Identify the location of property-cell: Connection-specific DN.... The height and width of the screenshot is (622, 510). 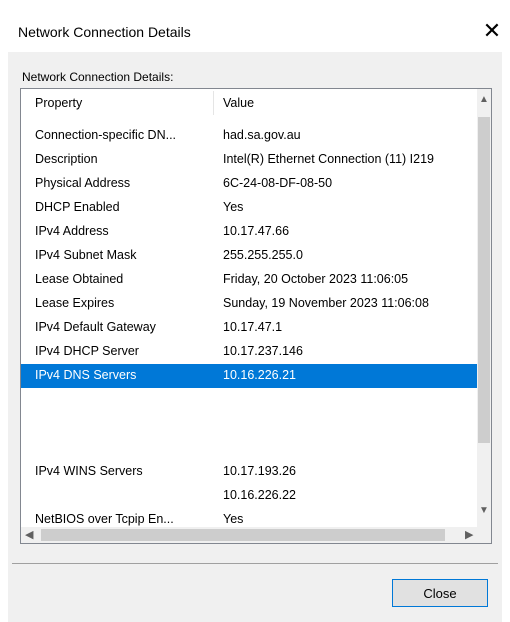
(106, 135).